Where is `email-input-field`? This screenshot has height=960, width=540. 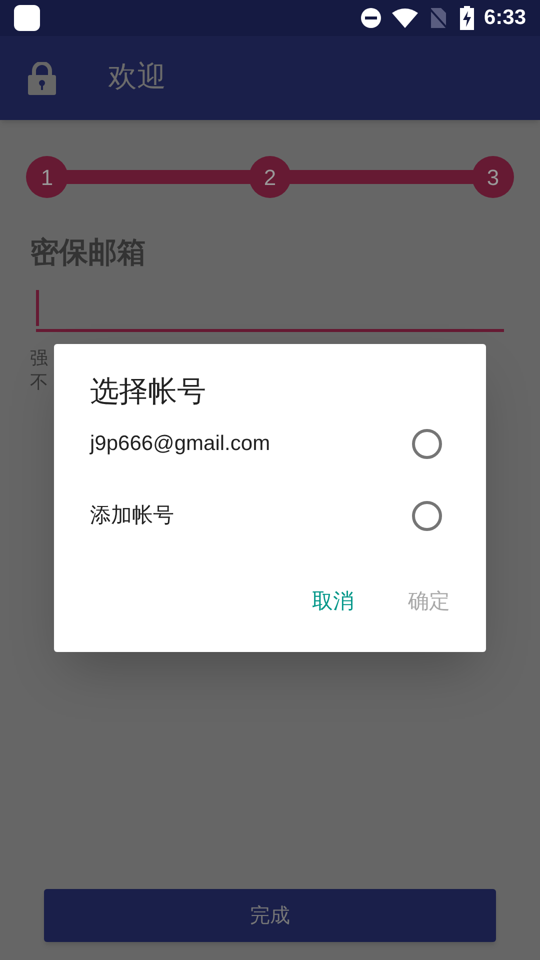 email-input-field is located at coordinates (270, 311).